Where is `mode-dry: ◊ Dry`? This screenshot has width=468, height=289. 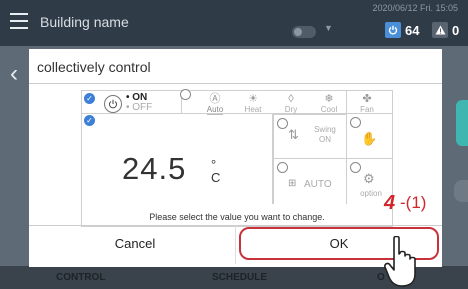
mode-dry: ◊ Dry is located at coordinates (291, 104).